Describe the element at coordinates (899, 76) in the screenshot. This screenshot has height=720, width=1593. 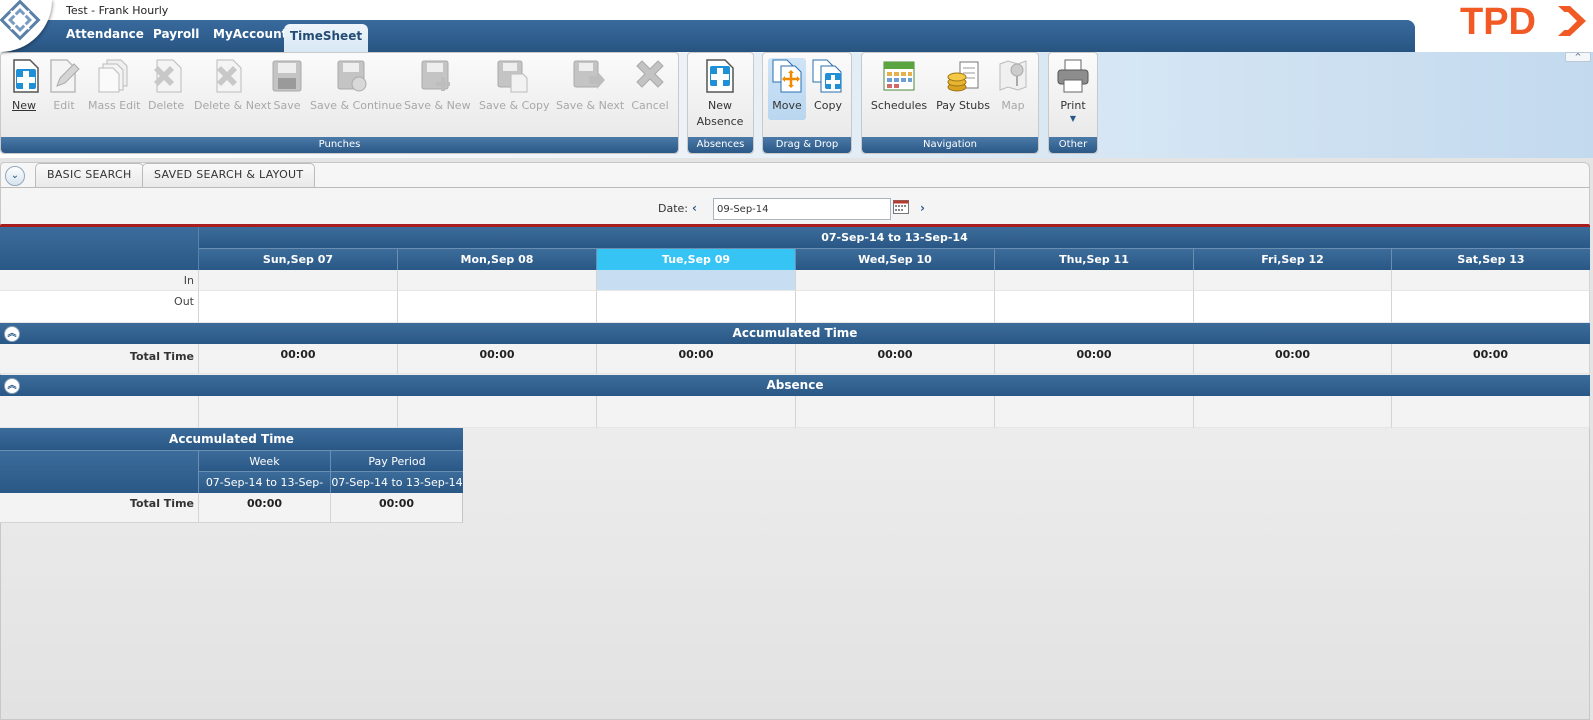
I see `schedules-calendar-icon` at that location.